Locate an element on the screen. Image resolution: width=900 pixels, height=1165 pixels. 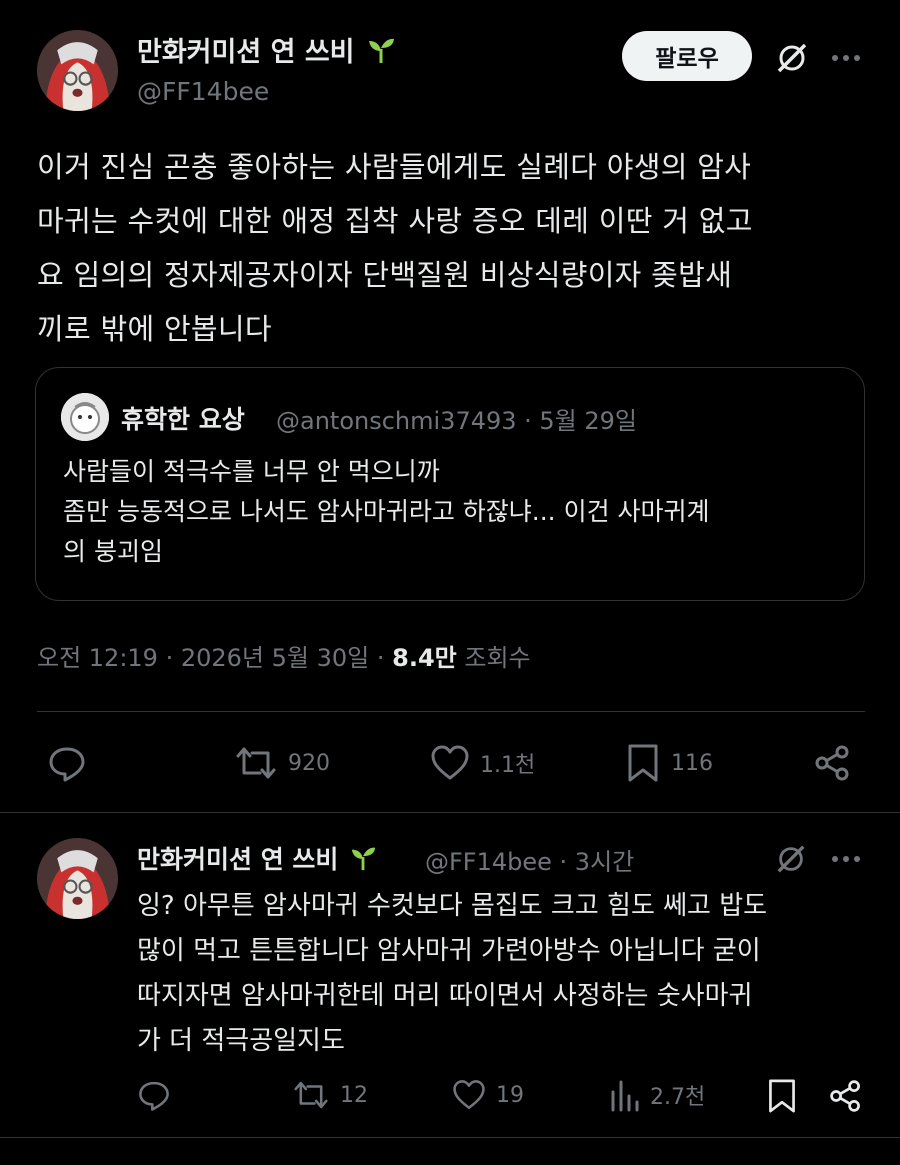
reply-line: 많이 먹고 튼튼합니다 암사마귀 가련아방수 아닙니다 굳이 is located at coordinates (449, 951).